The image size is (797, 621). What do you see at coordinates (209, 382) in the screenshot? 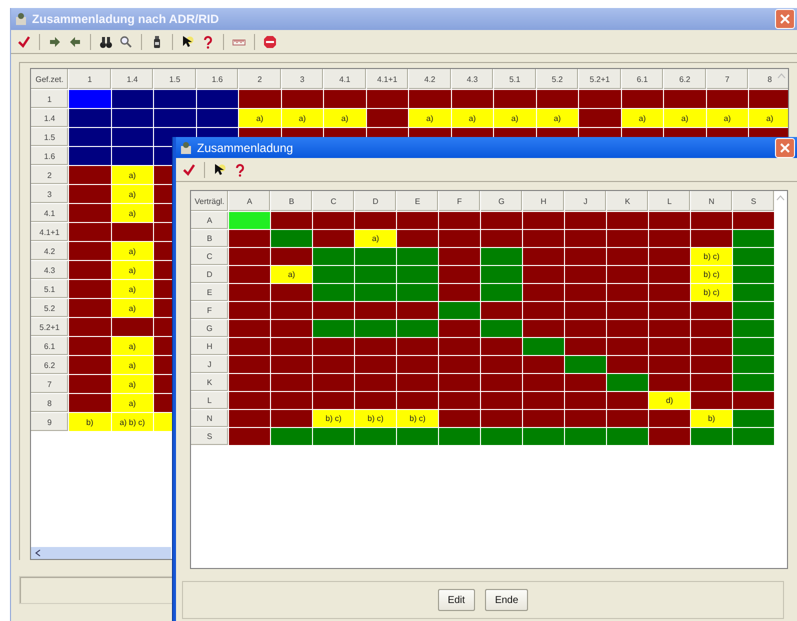
I see `row-header: K` at bounding box center [209, 382].